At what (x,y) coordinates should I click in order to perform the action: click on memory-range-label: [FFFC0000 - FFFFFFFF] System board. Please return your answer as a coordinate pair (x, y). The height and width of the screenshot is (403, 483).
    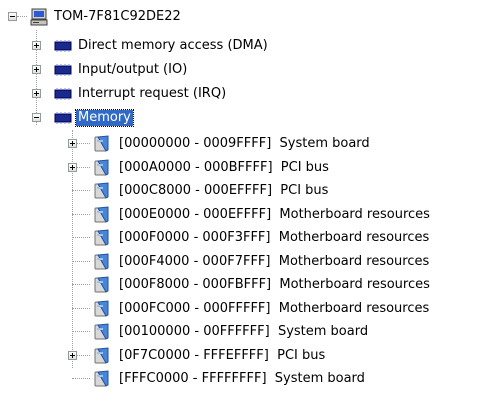
    Looking at the image, I should click on (242, 379).